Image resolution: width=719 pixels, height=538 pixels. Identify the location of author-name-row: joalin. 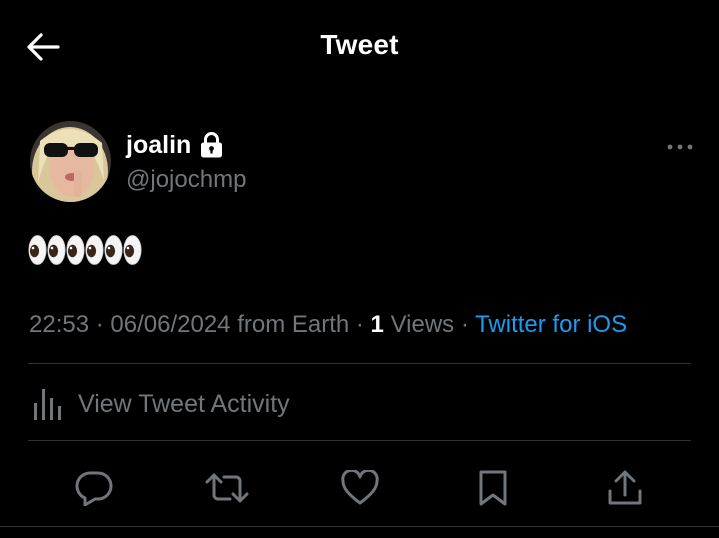
(174, 145).